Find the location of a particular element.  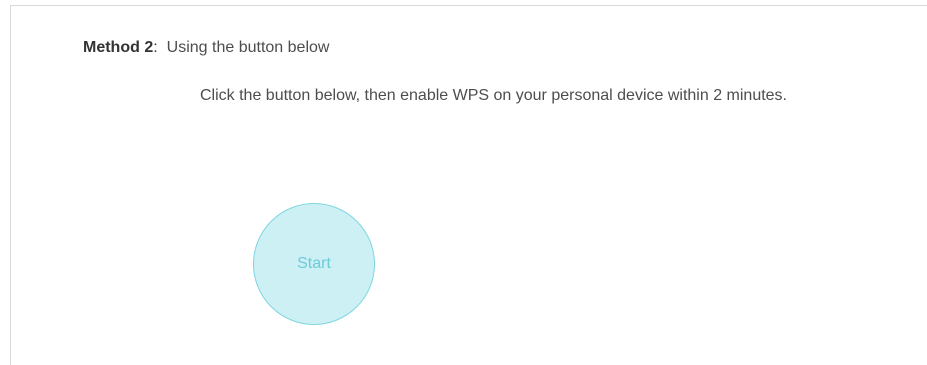

method-description: Using the button below is located at coordinates (248, 47).